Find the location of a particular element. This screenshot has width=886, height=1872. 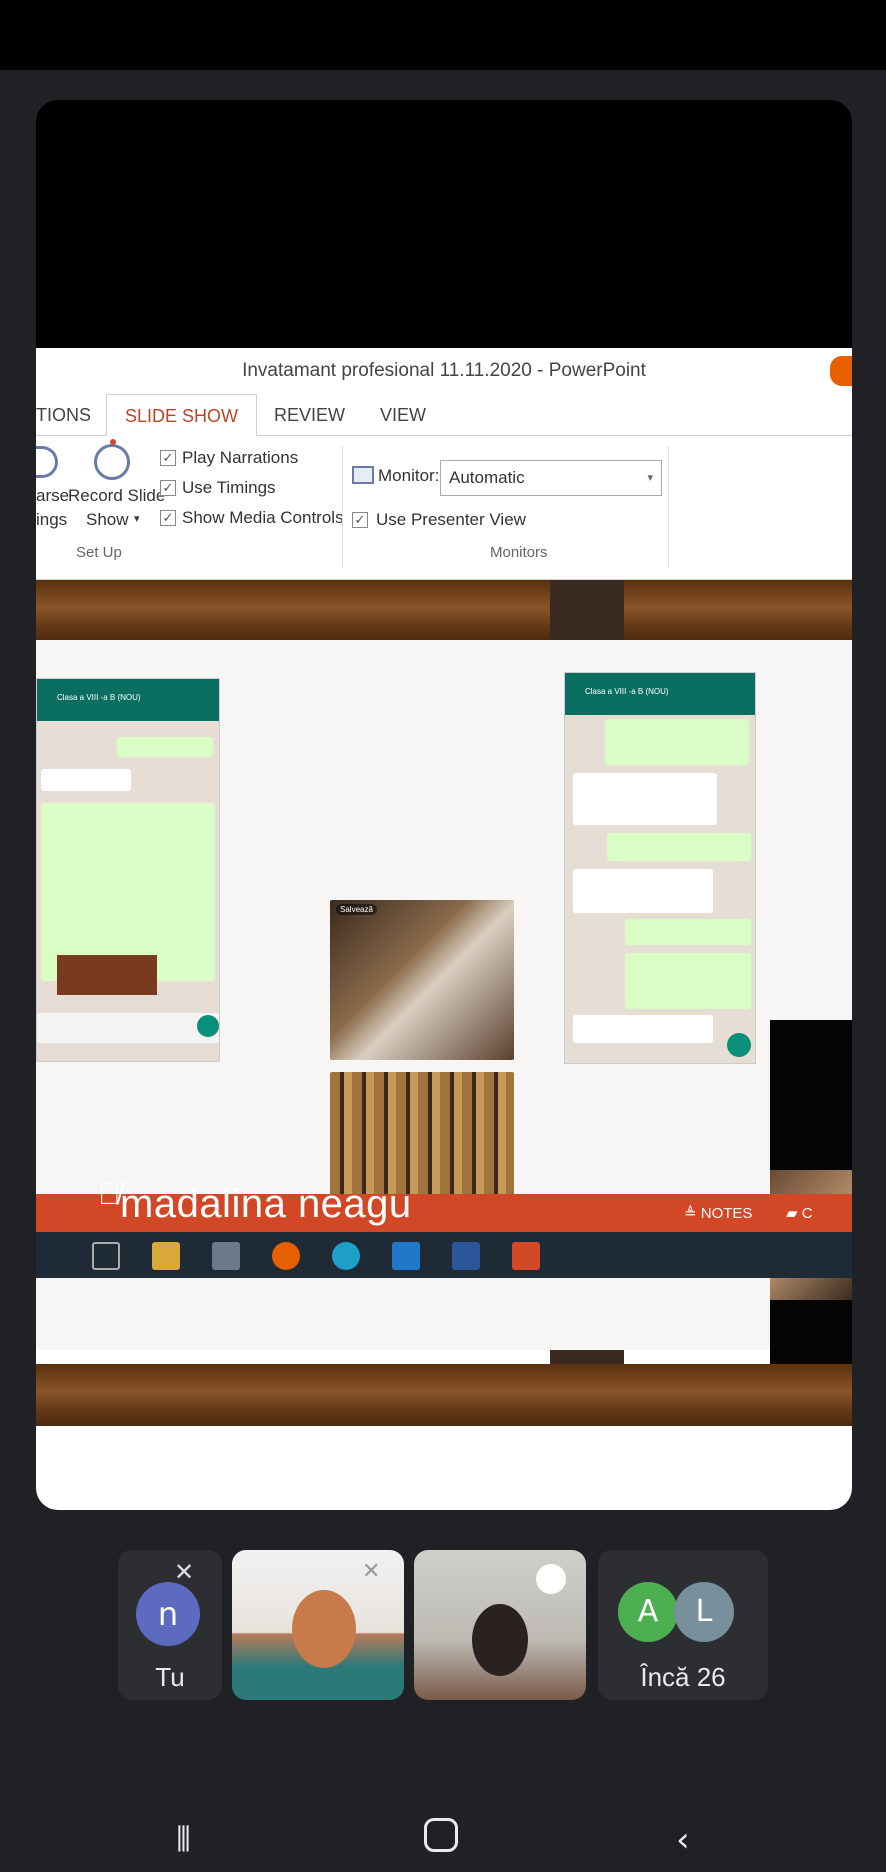

presenter-view-label: Use Presenter View is located at coordinates (451, 519).